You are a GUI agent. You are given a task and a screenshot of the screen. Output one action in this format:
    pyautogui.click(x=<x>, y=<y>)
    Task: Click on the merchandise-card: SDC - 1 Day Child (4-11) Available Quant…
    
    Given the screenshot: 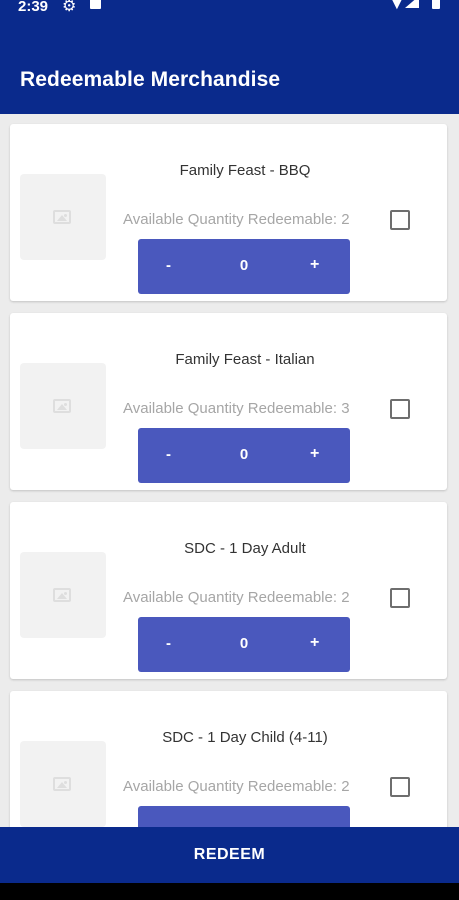 What is the action you would take?
    pyautogui.click(x=228, y=759)
    